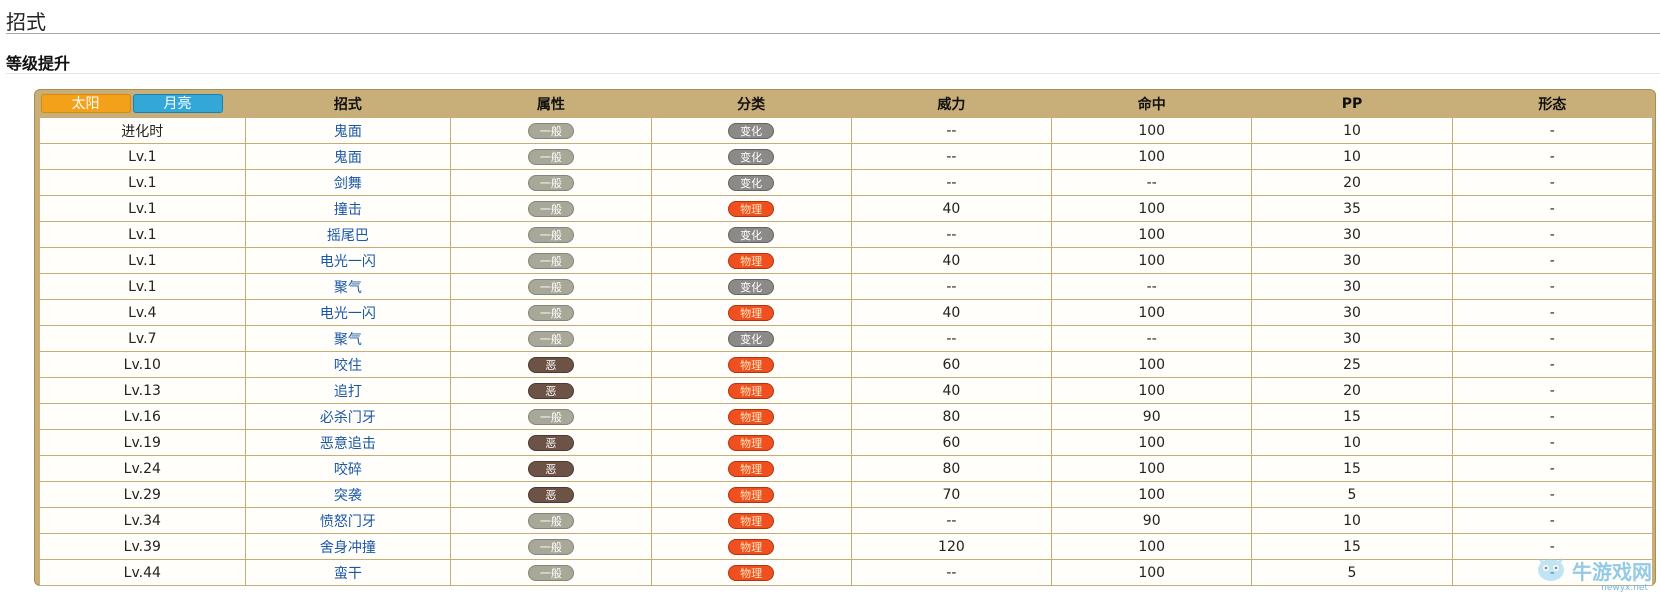 The image size is (1660, 593). Describe the element at coordinates (1352, 546) in the screenshot. I see `pp-cell: 15` at that location.